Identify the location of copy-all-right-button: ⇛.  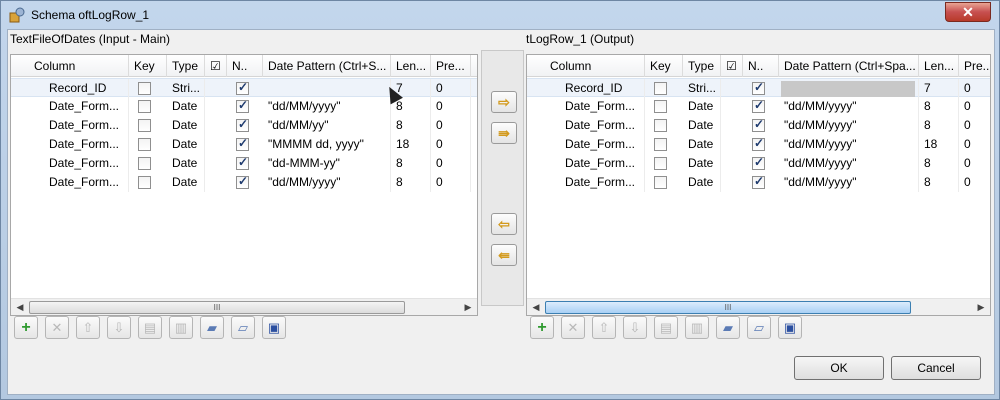
(504, 133).